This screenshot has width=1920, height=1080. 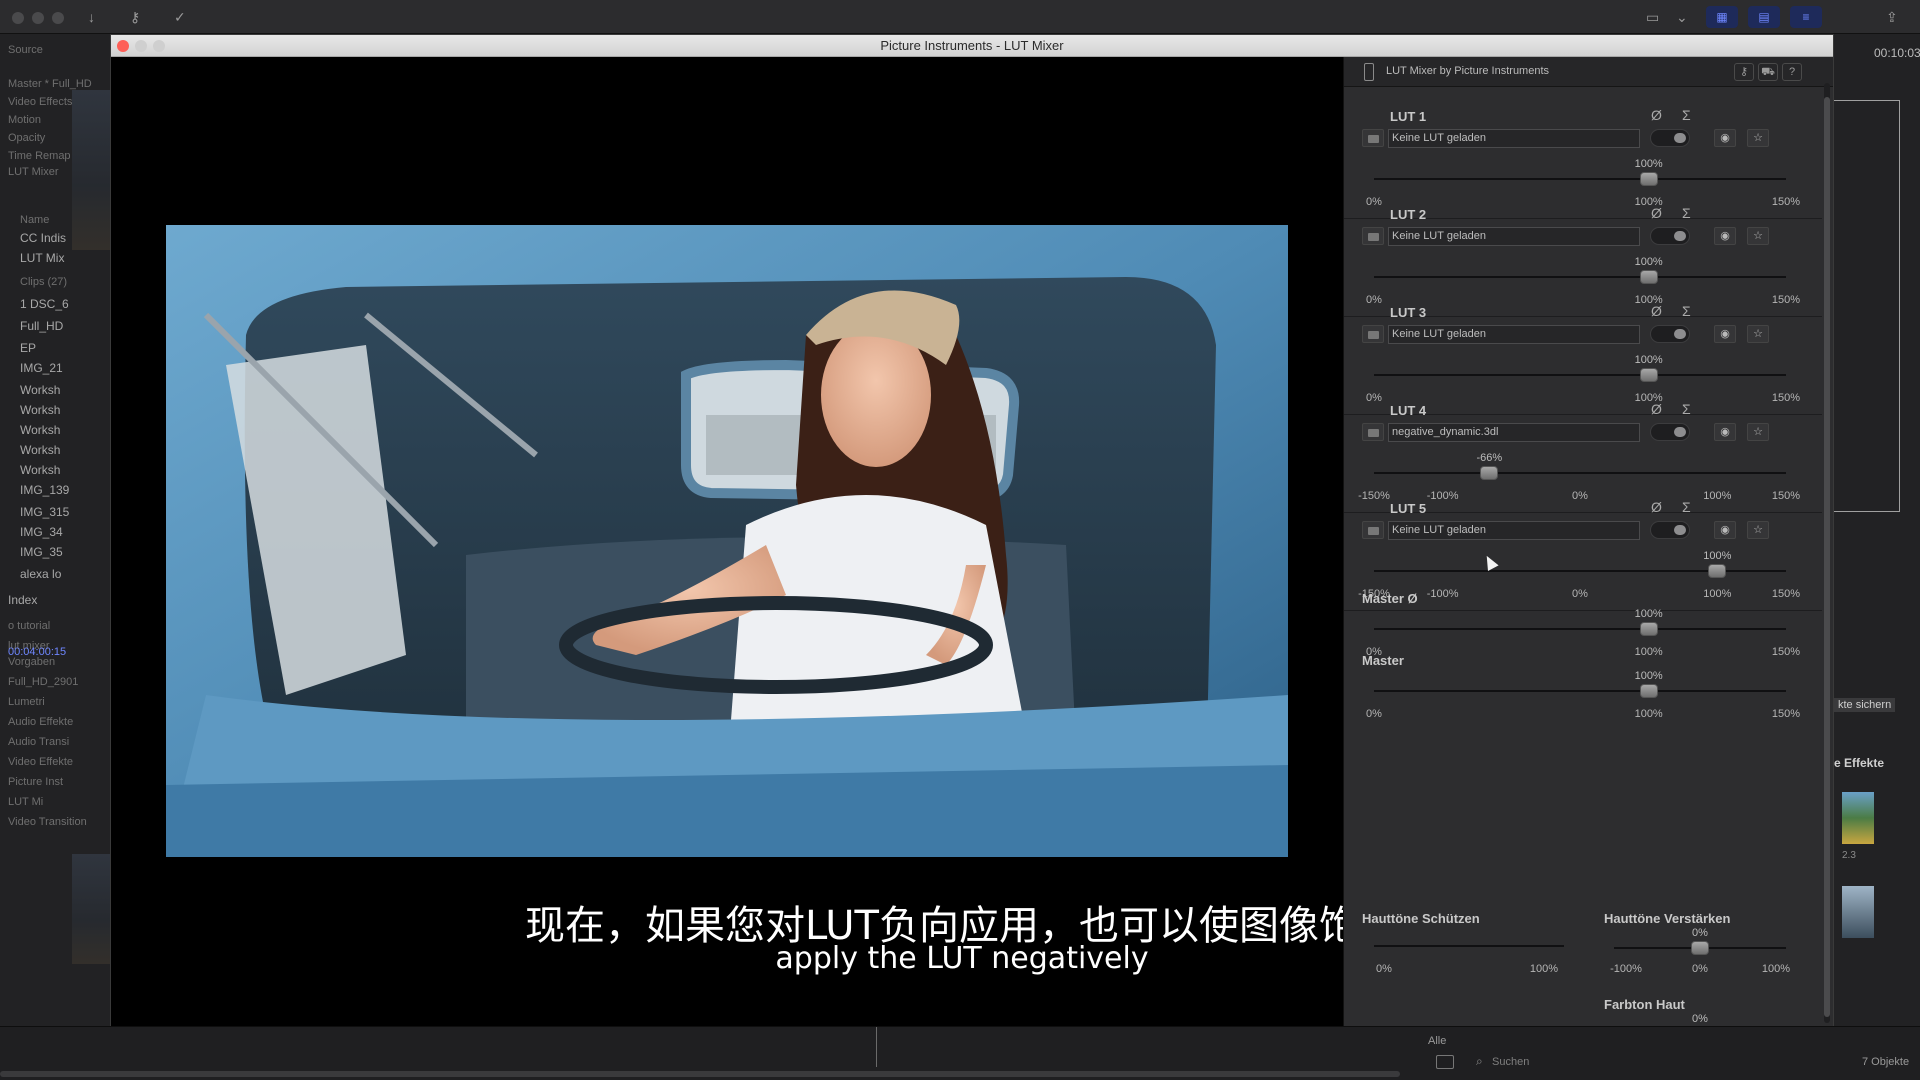 I want to click on lut-3-slider-track, so click(x=1580, y=375).